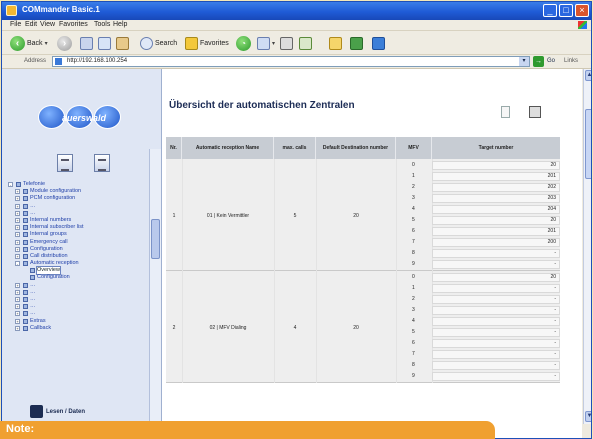 The image size is (593, 439). What do you see at coordinates (535, 112) in the screenshot?
I see `print-page-icon` at bounding box center [535, 112].